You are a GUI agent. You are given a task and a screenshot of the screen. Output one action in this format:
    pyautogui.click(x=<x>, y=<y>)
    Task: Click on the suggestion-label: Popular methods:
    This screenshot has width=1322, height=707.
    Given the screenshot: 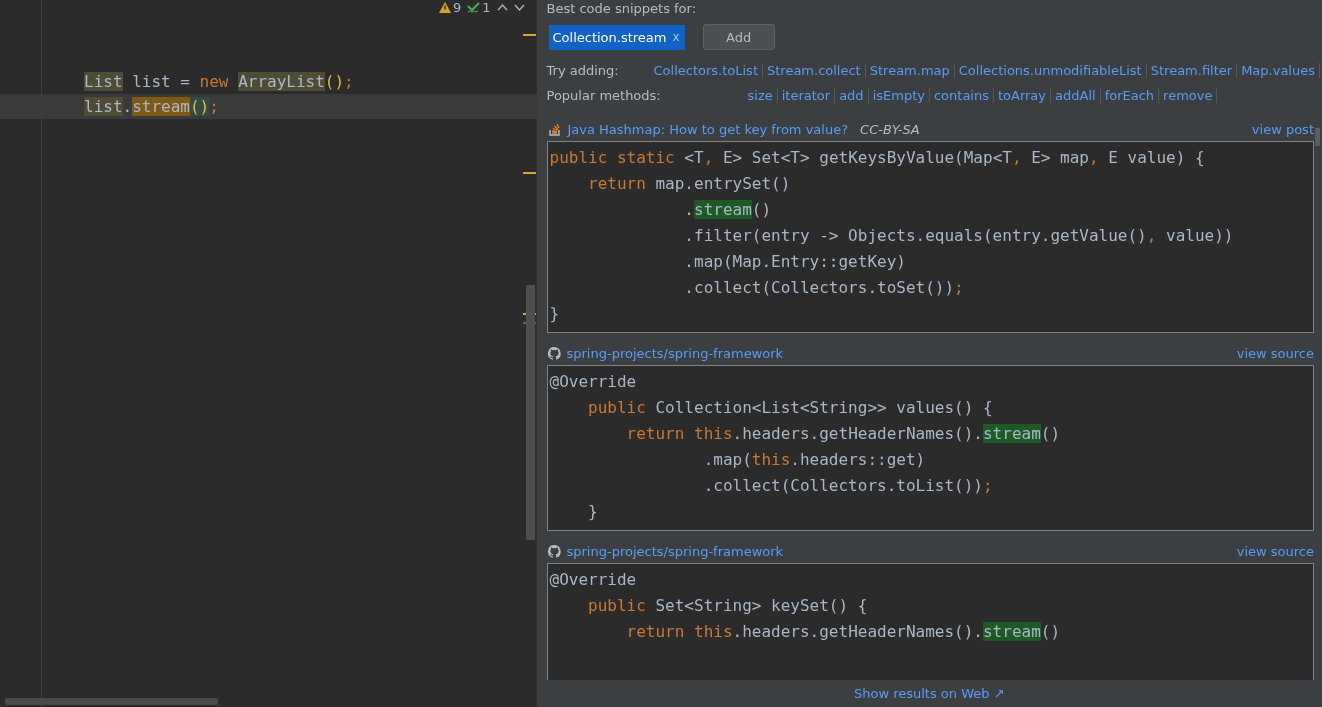 What is the action you would take?
    pyautogui.click(x=604, y=95)
    